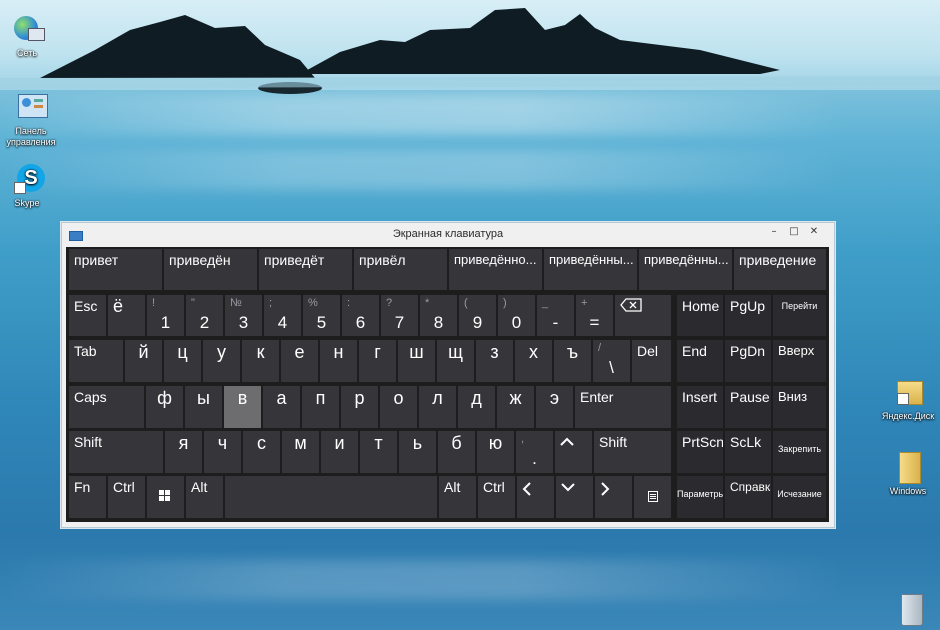 The width and height of the screenshot is (940, 630). Describe the element at coordinates (222, 452) in the screenshot. I see `key-ч: ч` at that location.